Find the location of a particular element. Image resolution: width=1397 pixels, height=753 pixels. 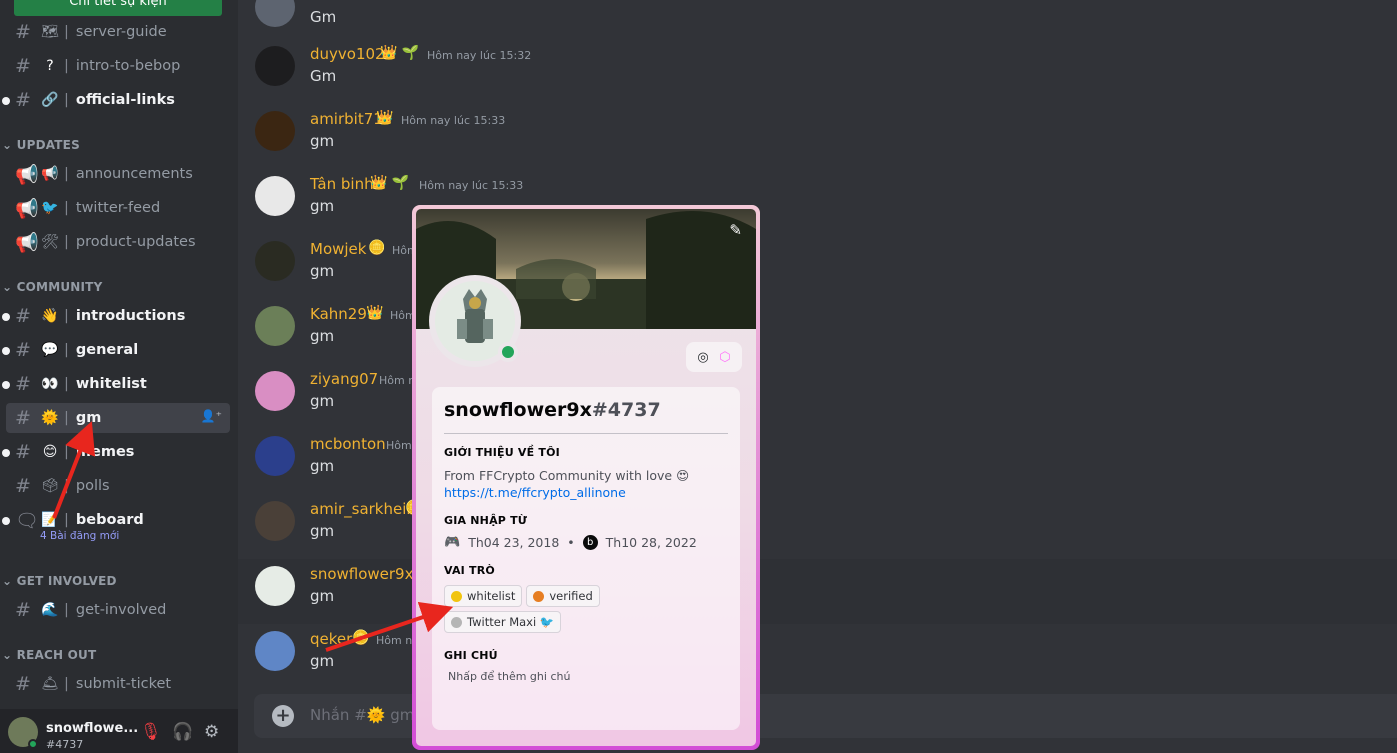

username: mcbonton is located at coordinates (348, 444).